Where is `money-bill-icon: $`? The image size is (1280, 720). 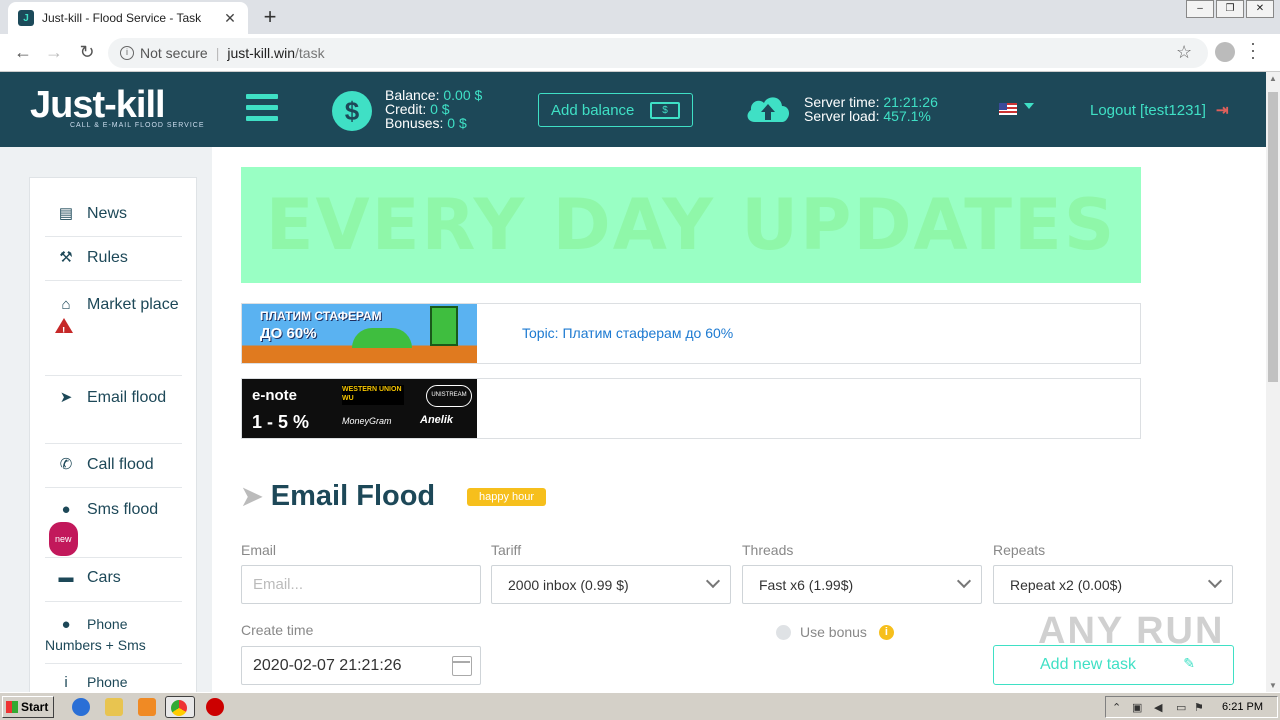
money-bill-icon: $ is located at coordinates (665, 110).